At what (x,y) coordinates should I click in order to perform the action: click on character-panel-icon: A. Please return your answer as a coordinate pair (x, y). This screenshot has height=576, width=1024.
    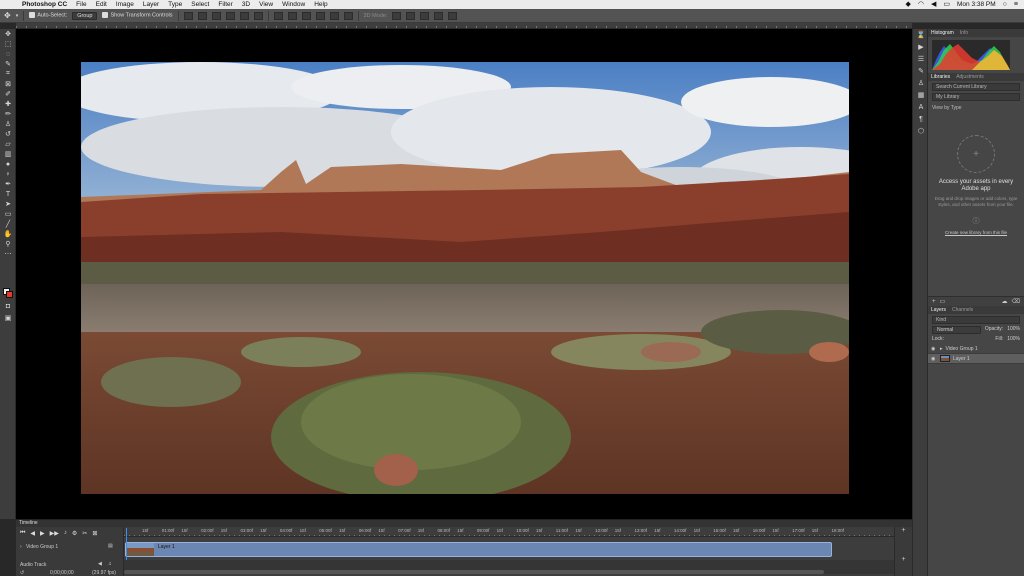
    Looking at the image, I should click on (921, 107).